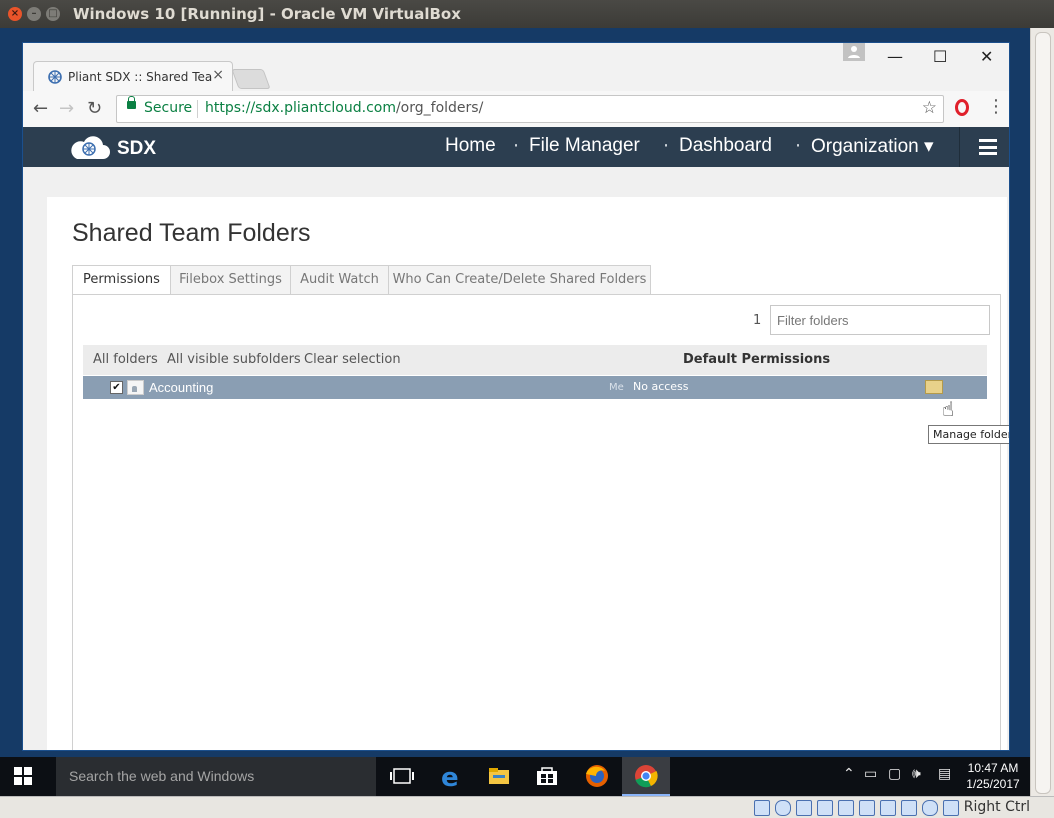 This screenshot has height=818, width=1054. Describe the element at coordinates (94, 108) in the screenshot. I see `reload-icon: ↻` at that location.